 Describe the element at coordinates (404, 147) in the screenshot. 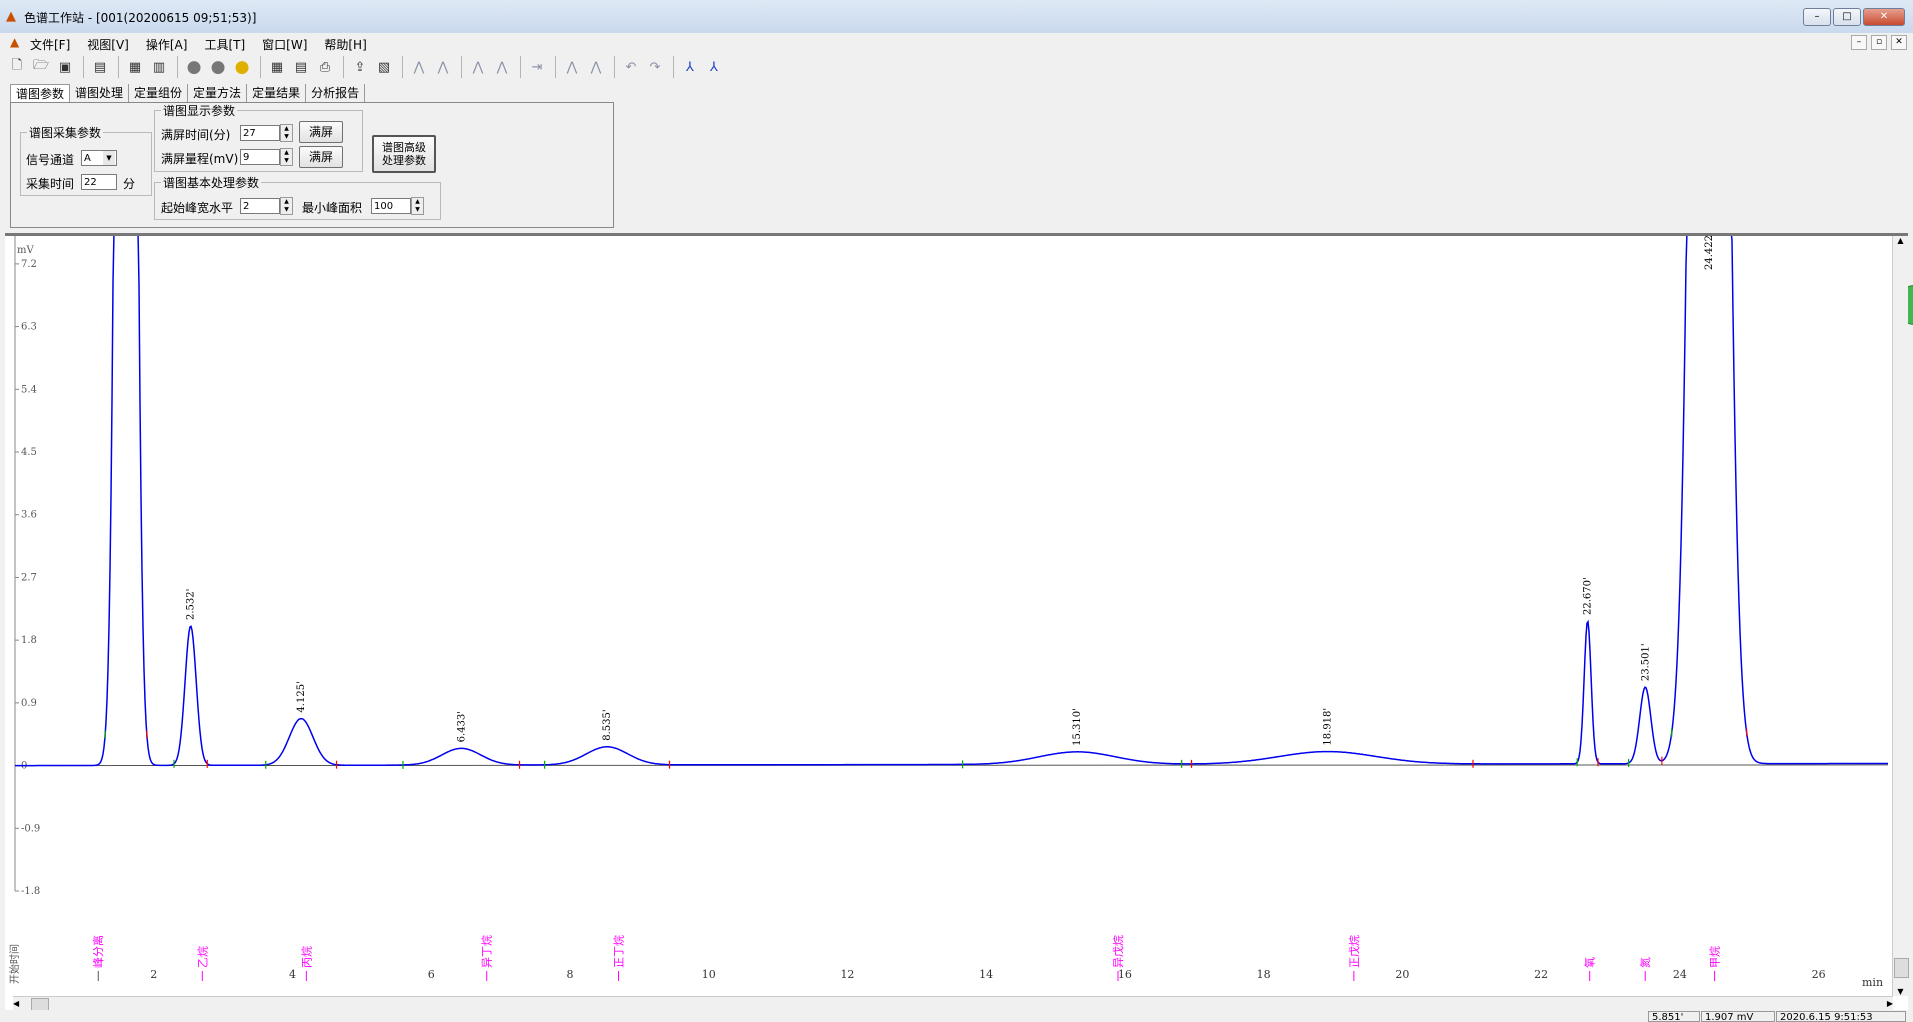

I see `advanced-params-line1: 谱图高级` at that location.